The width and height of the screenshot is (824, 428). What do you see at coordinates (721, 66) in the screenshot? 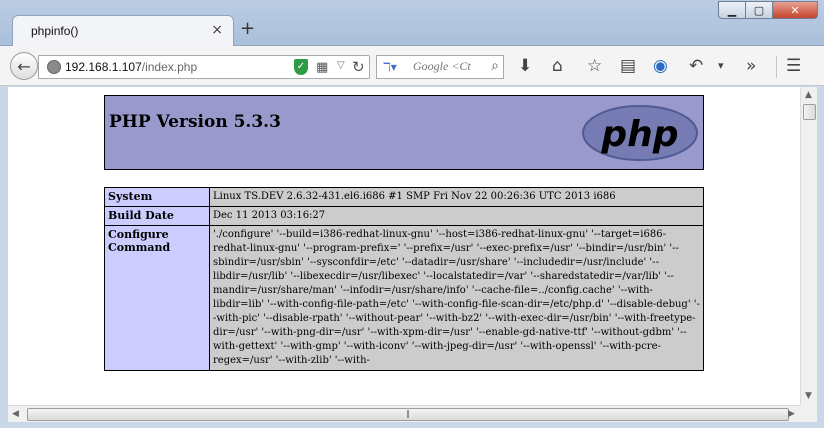
I see `undo-dropdown-icon: ▾` at bounding box center [721, 66].